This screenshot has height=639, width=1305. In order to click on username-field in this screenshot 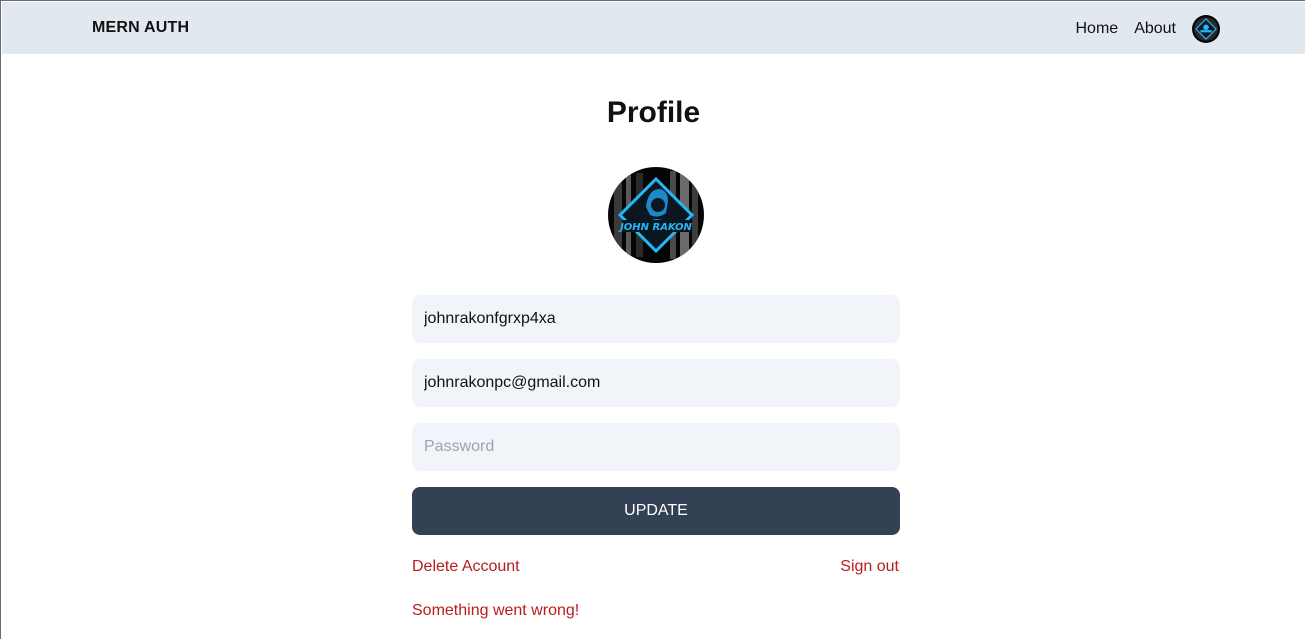, I will do `click(656, 319)`.